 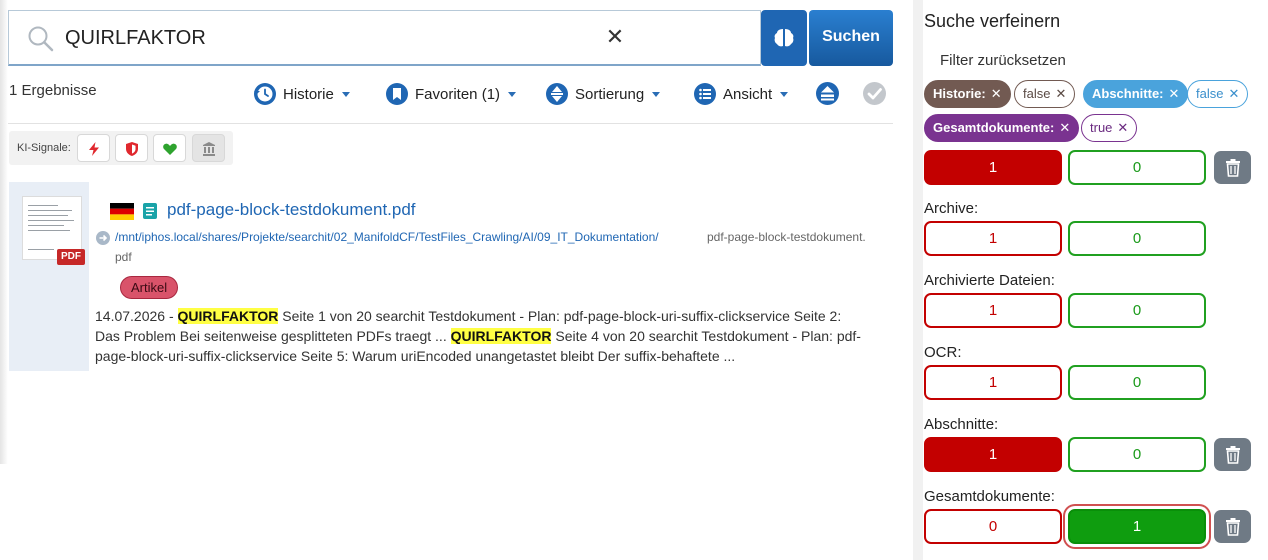 I want to click on facet-archive-true-button: 0, so click(x=1137, y=238).